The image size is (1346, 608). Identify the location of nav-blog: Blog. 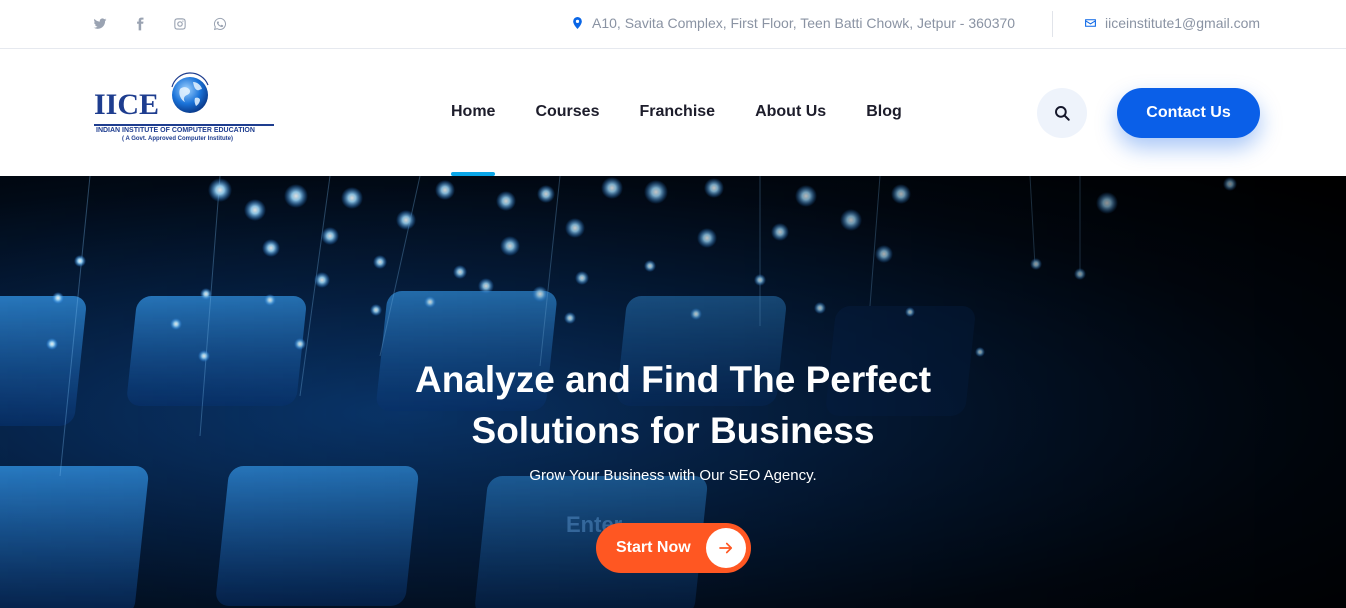
(884, 112).